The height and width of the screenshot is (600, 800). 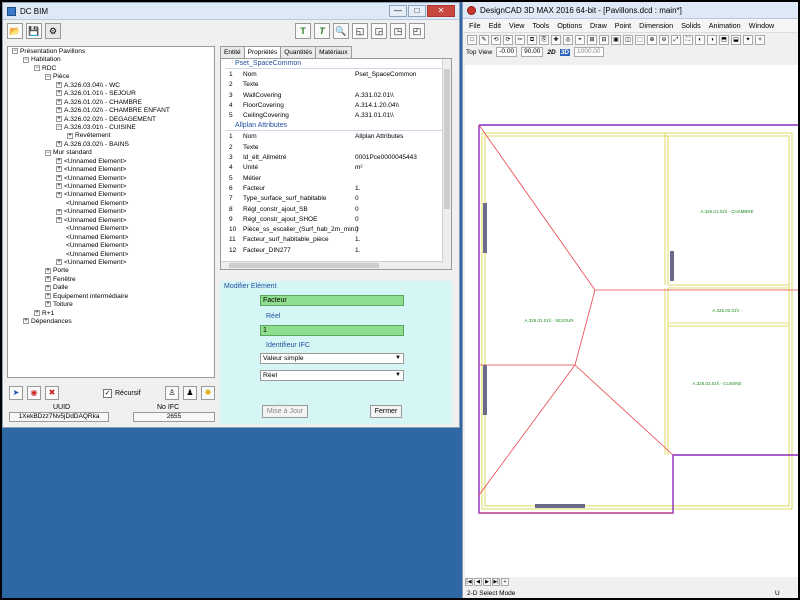 What do you see at coordinates (15, 31) in the screenshot?
I see `open-folder-icon: 📂` at bounding box center [15, 31].